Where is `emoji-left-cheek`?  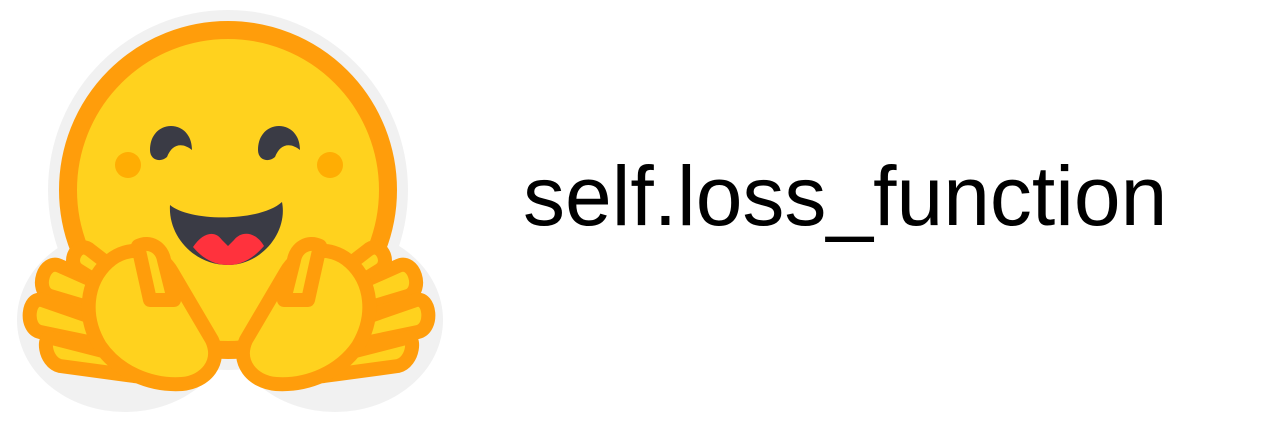
emoji-left-cheek is located at coordinates (128, 165).